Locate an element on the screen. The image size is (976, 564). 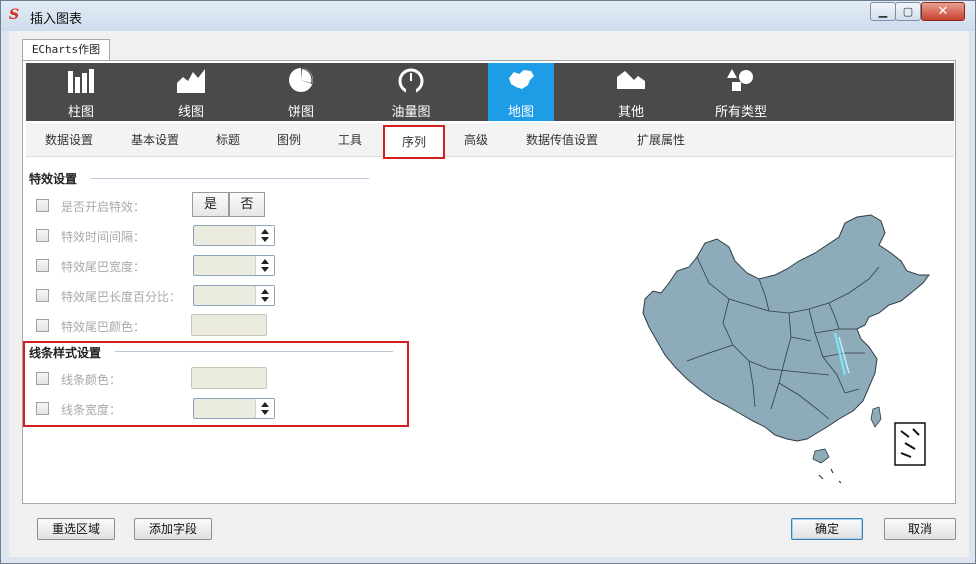
tail-color-checkbox is located at coordinates (42, 325).